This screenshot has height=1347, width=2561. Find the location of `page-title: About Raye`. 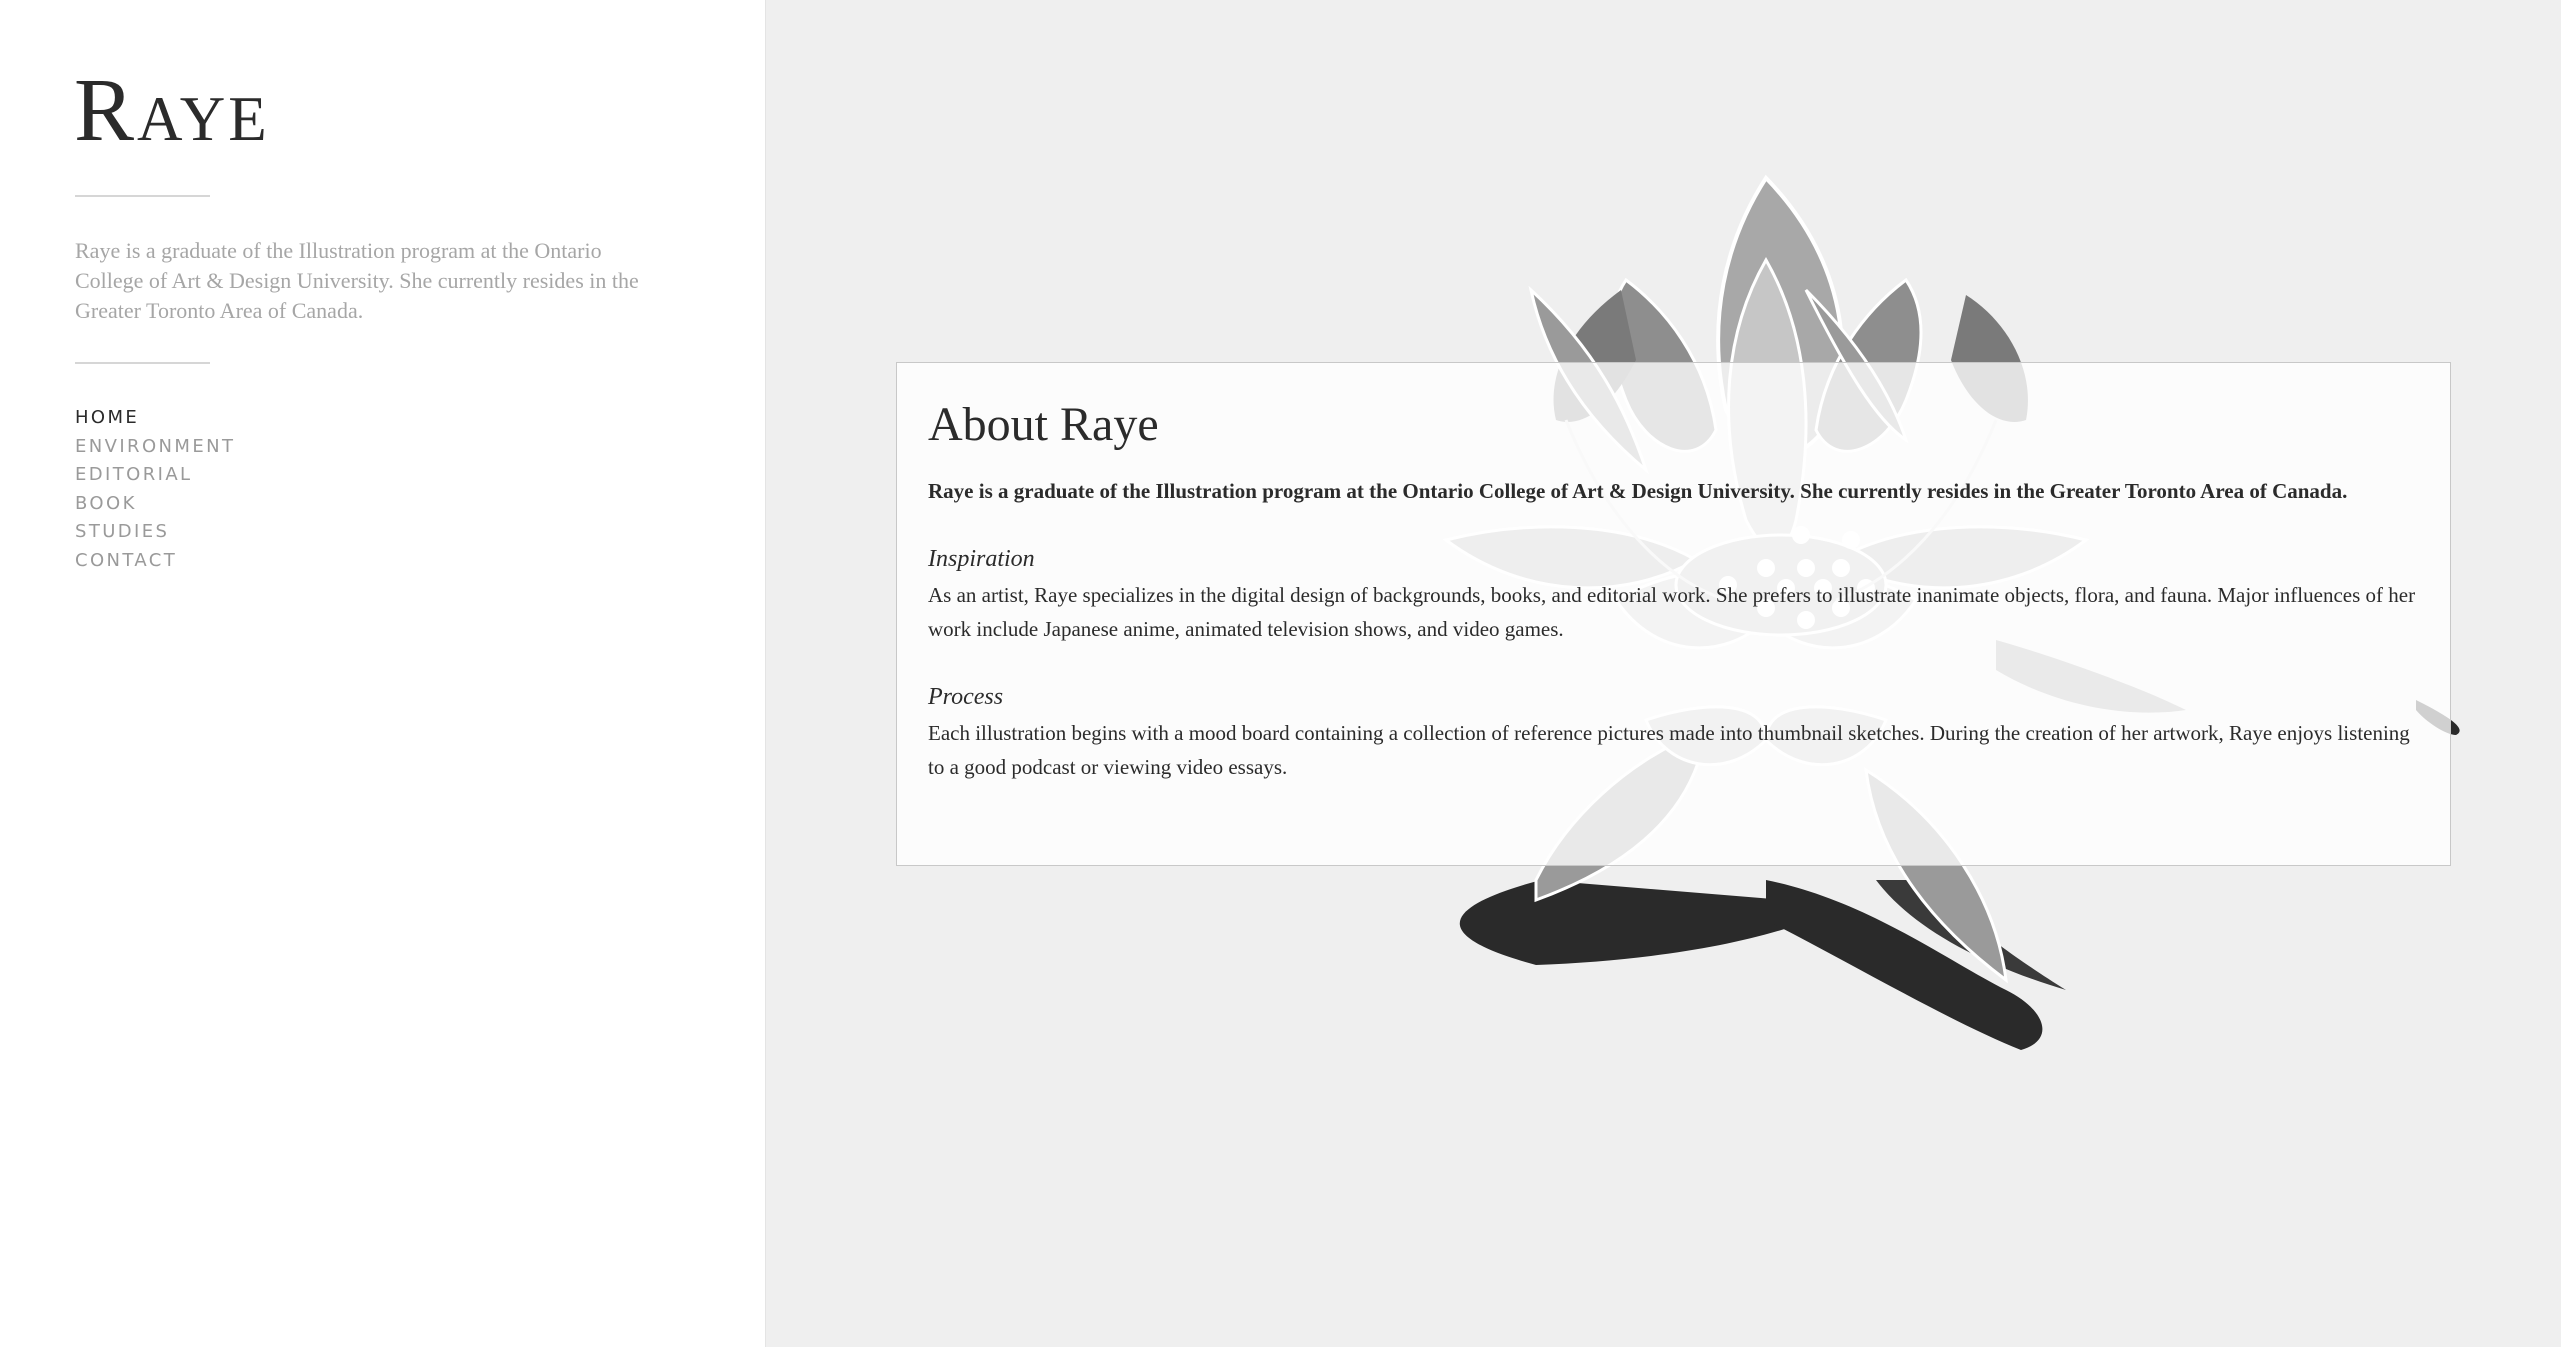

page-title: About Raye is located at coordinates (1043, 424).